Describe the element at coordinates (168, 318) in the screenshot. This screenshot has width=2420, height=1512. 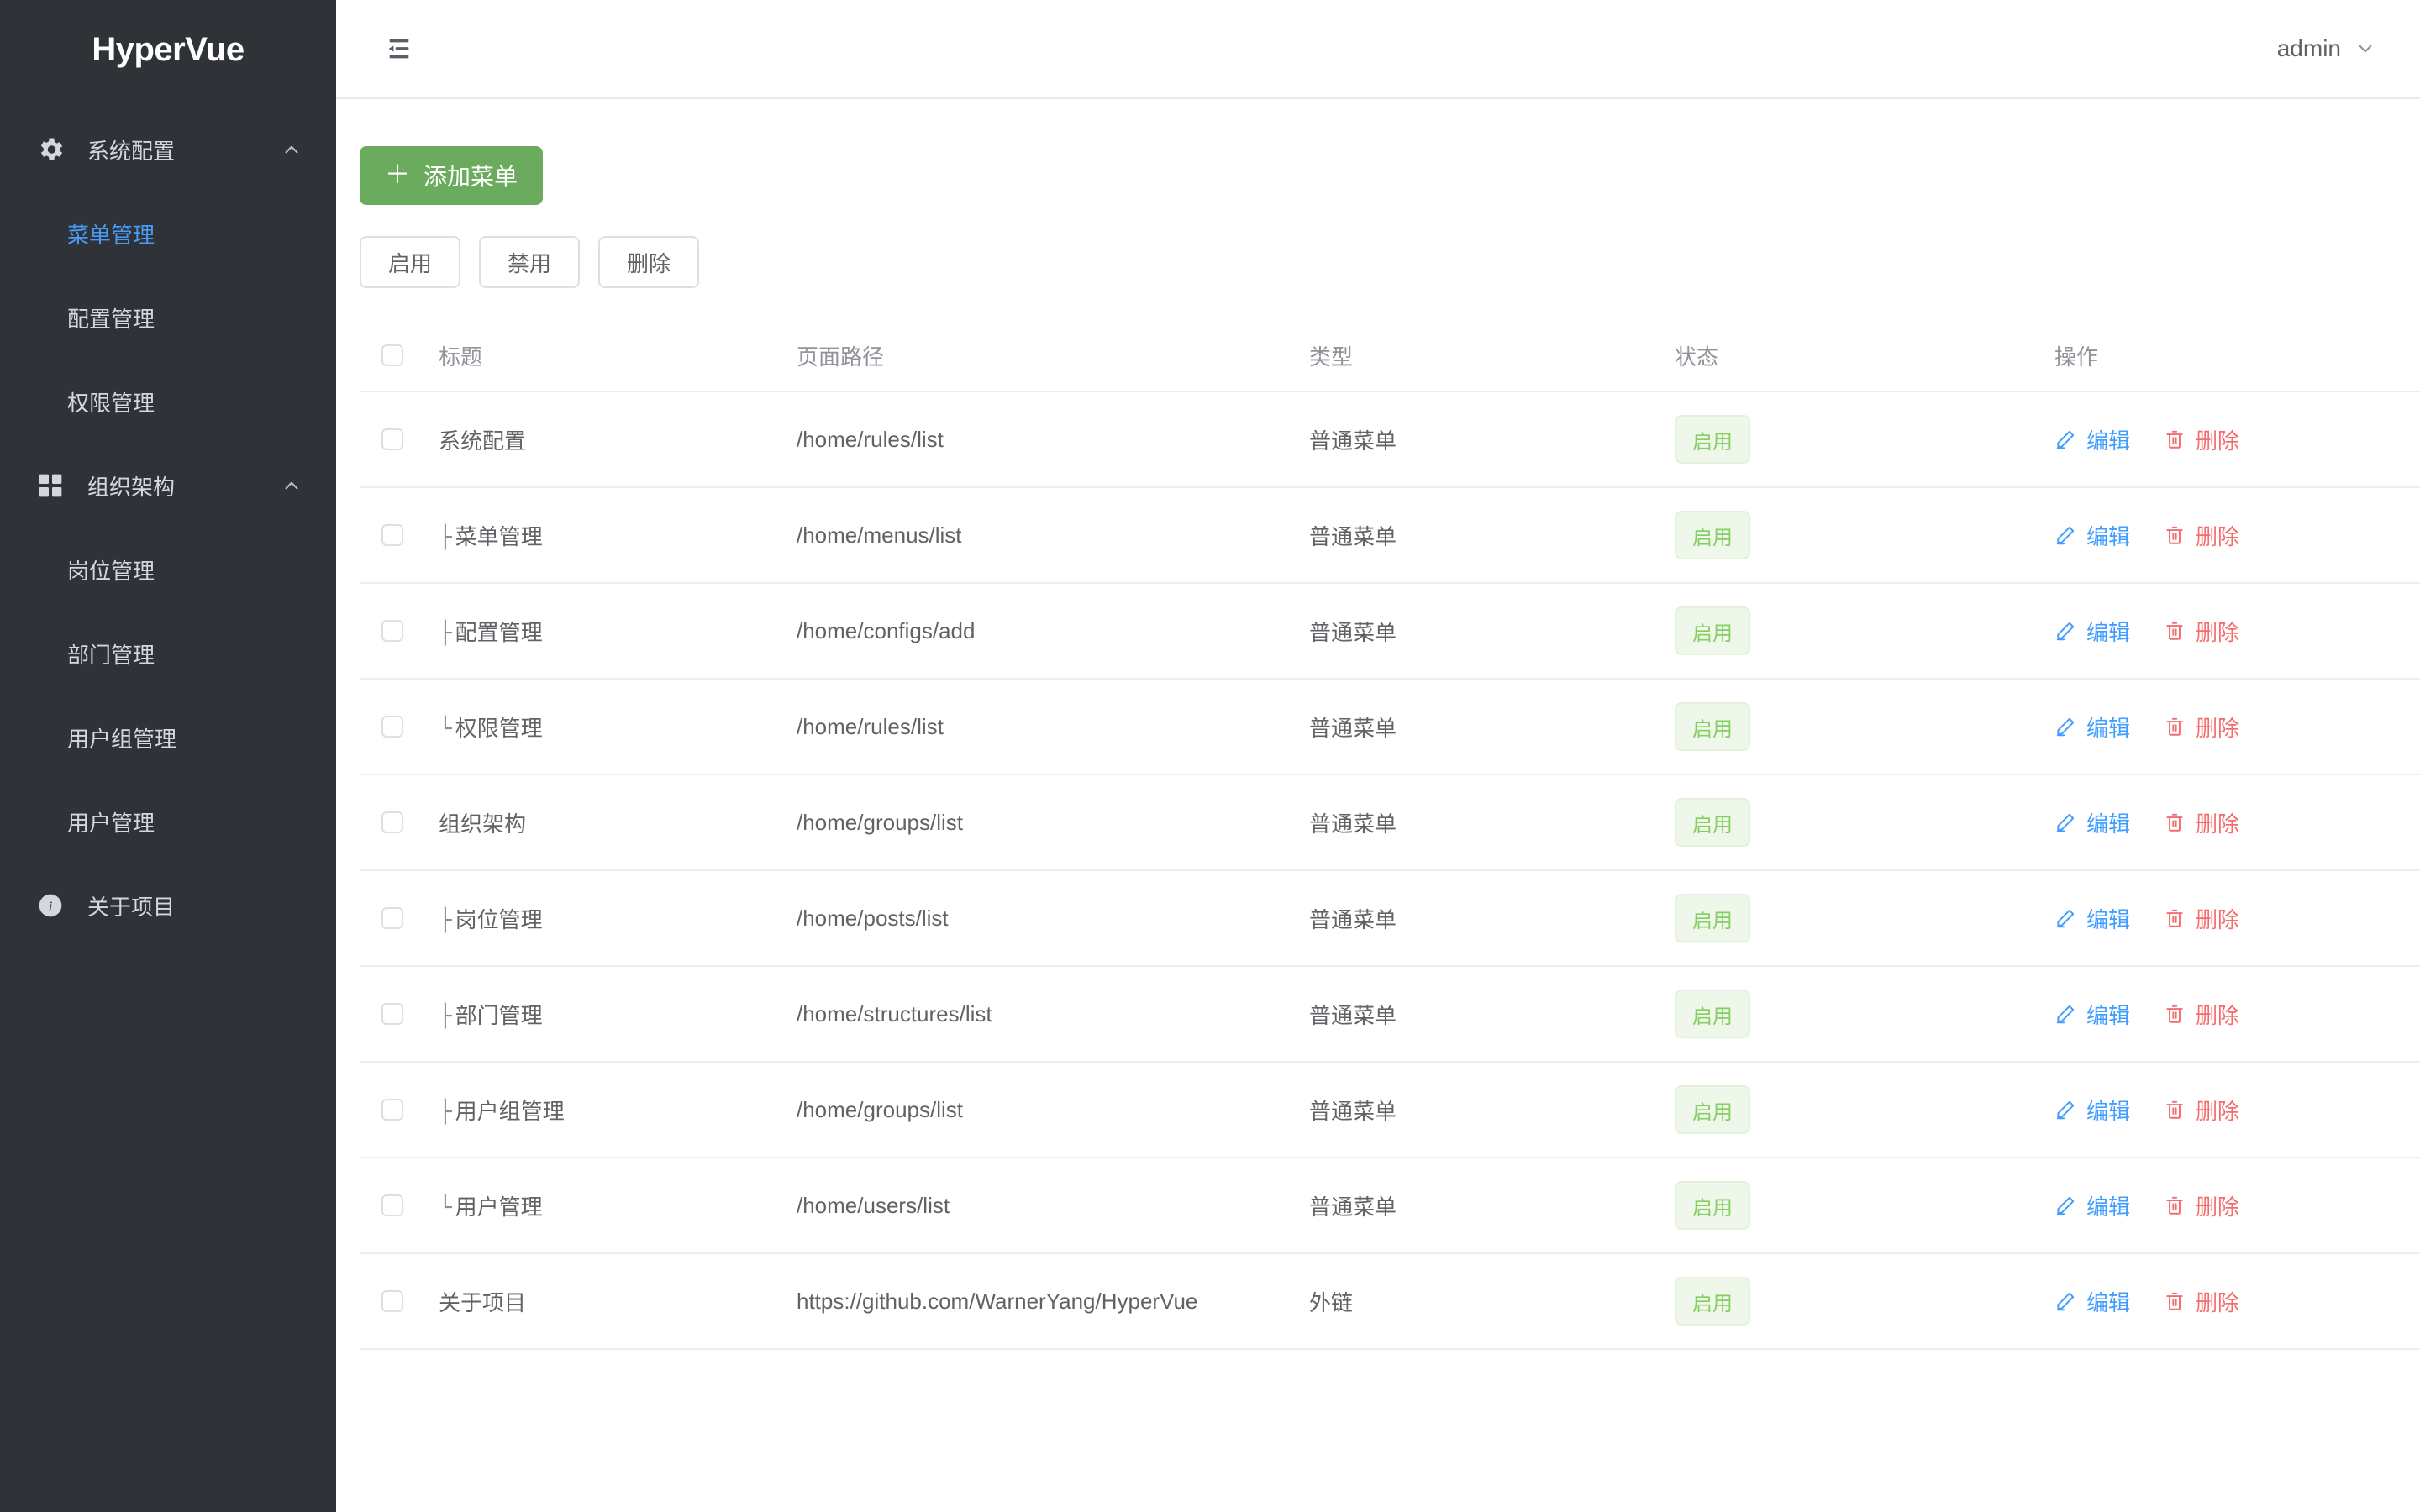
I see `sidebar-item-config-management: 配置管理` at that location.